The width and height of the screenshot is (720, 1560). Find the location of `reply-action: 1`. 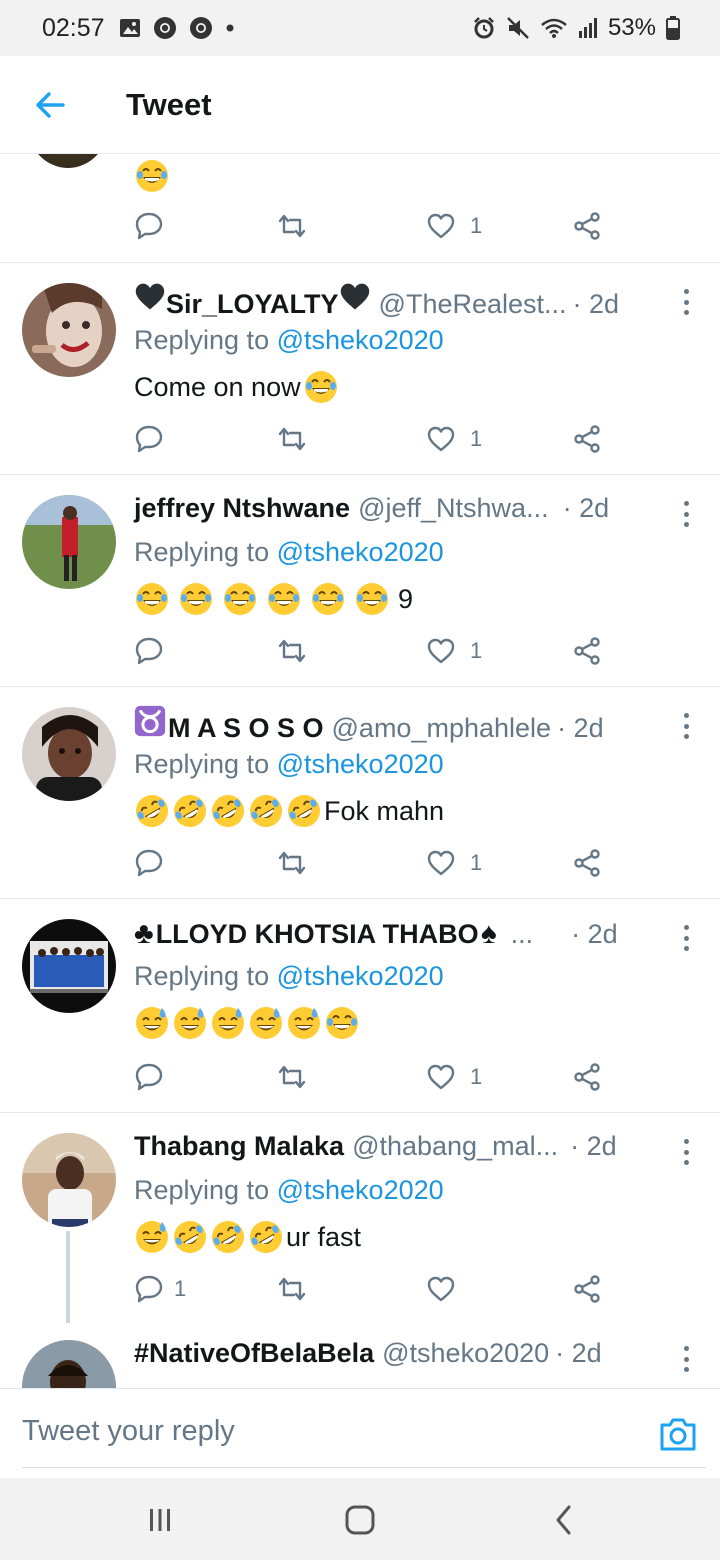

reply-action: 1 is located at coordinates (160, 1289).